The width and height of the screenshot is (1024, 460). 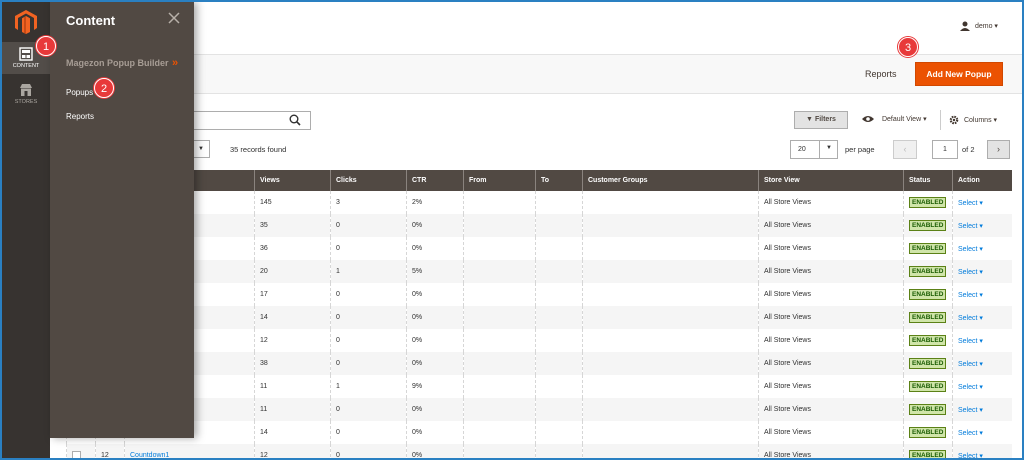 I want to click on table-row: 12 0 0% All Store Views ENABLED Select, so click(x=539, y=340).